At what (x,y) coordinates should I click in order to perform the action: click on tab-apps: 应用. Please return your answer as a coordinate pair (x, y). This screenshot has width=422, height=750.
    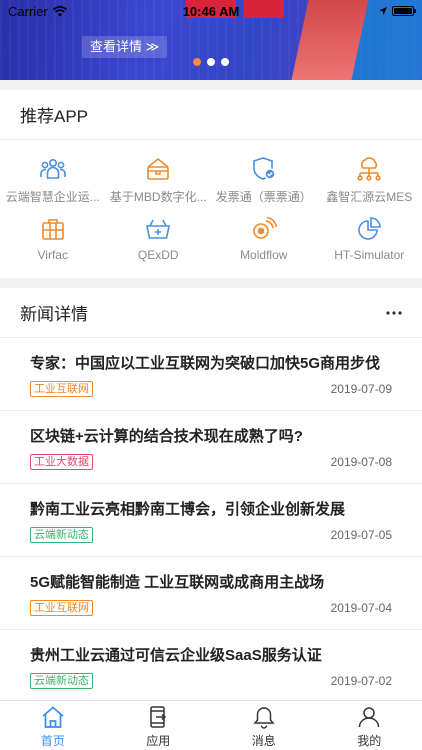
    Looking at the image, I should click on (159, 725).